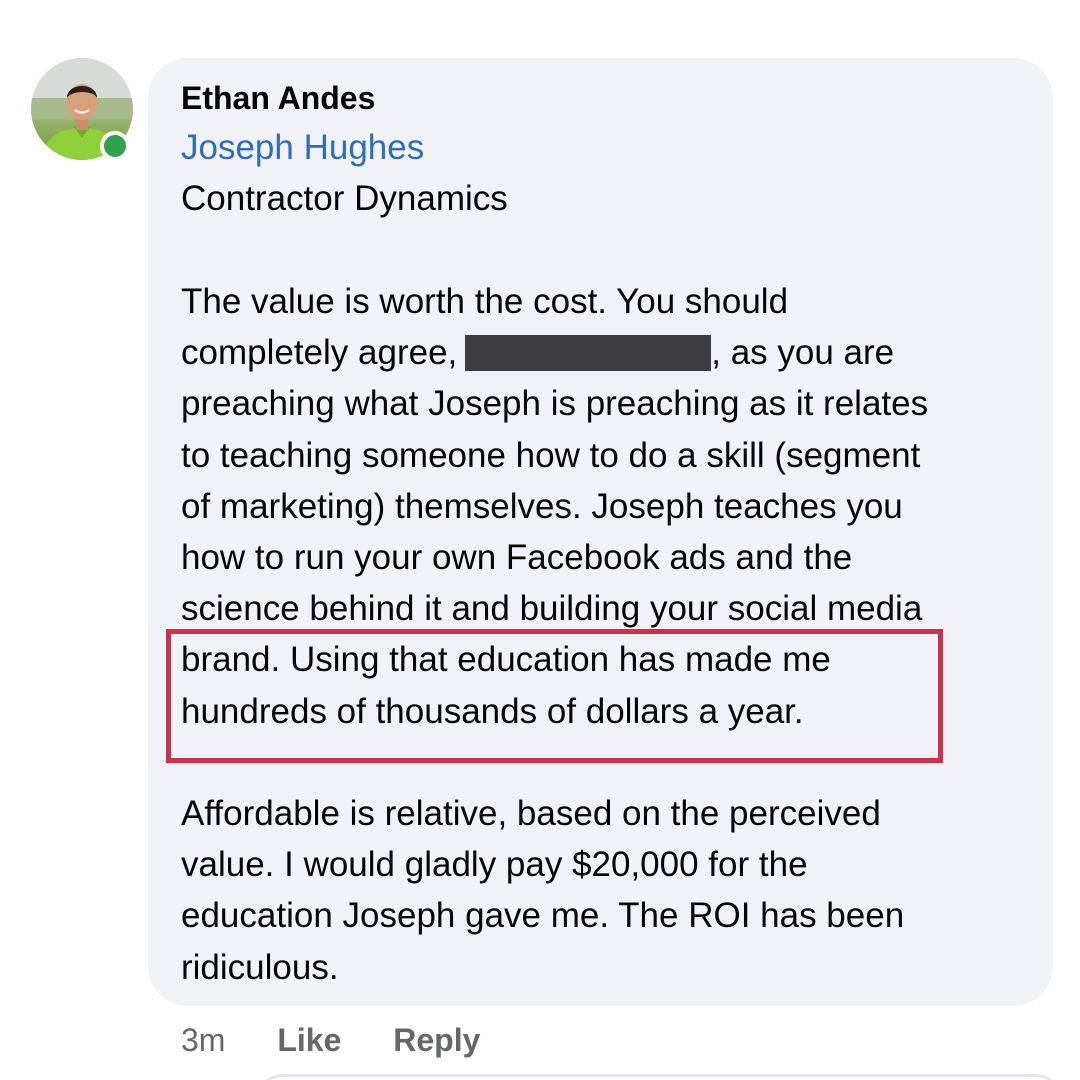 The height and width of the screenshot is (1080, 1080). Describe the element at coordinates (436, 1040) in the screenshot. I see `reply-button: Reply` at that location.